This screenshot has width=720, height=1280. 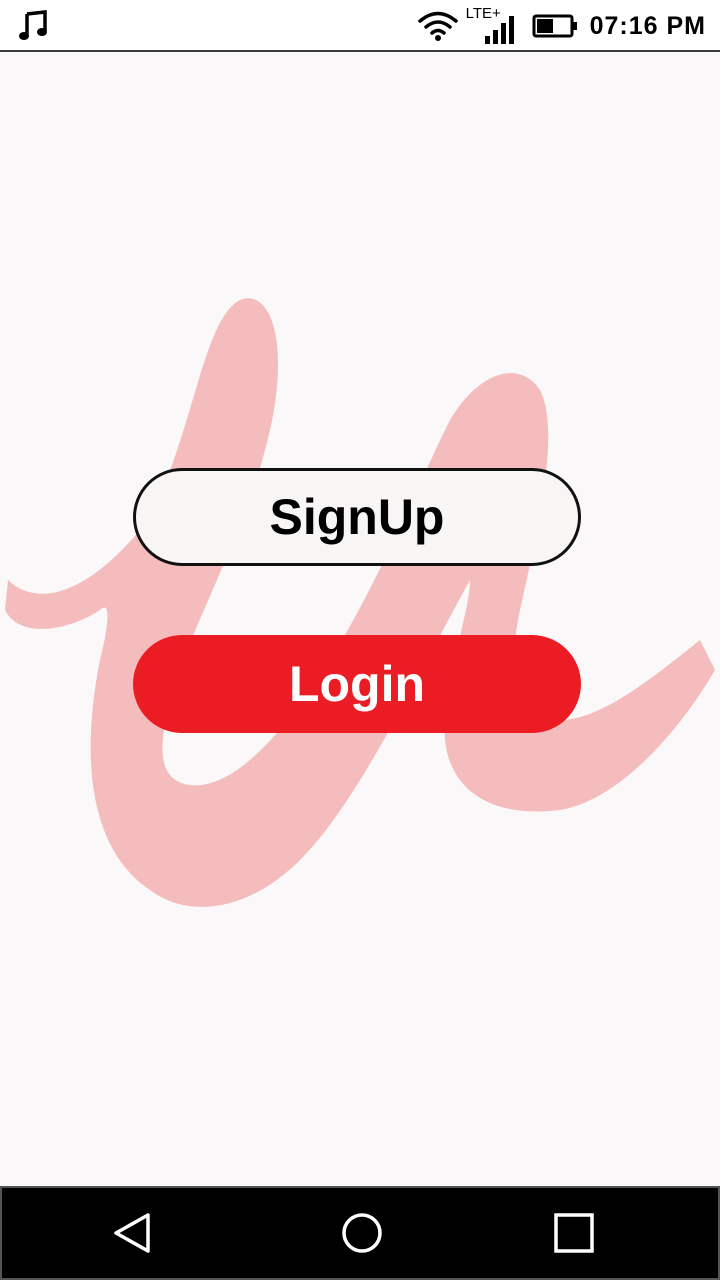 I want to click on recents-button, so click(x=574, y=1233).